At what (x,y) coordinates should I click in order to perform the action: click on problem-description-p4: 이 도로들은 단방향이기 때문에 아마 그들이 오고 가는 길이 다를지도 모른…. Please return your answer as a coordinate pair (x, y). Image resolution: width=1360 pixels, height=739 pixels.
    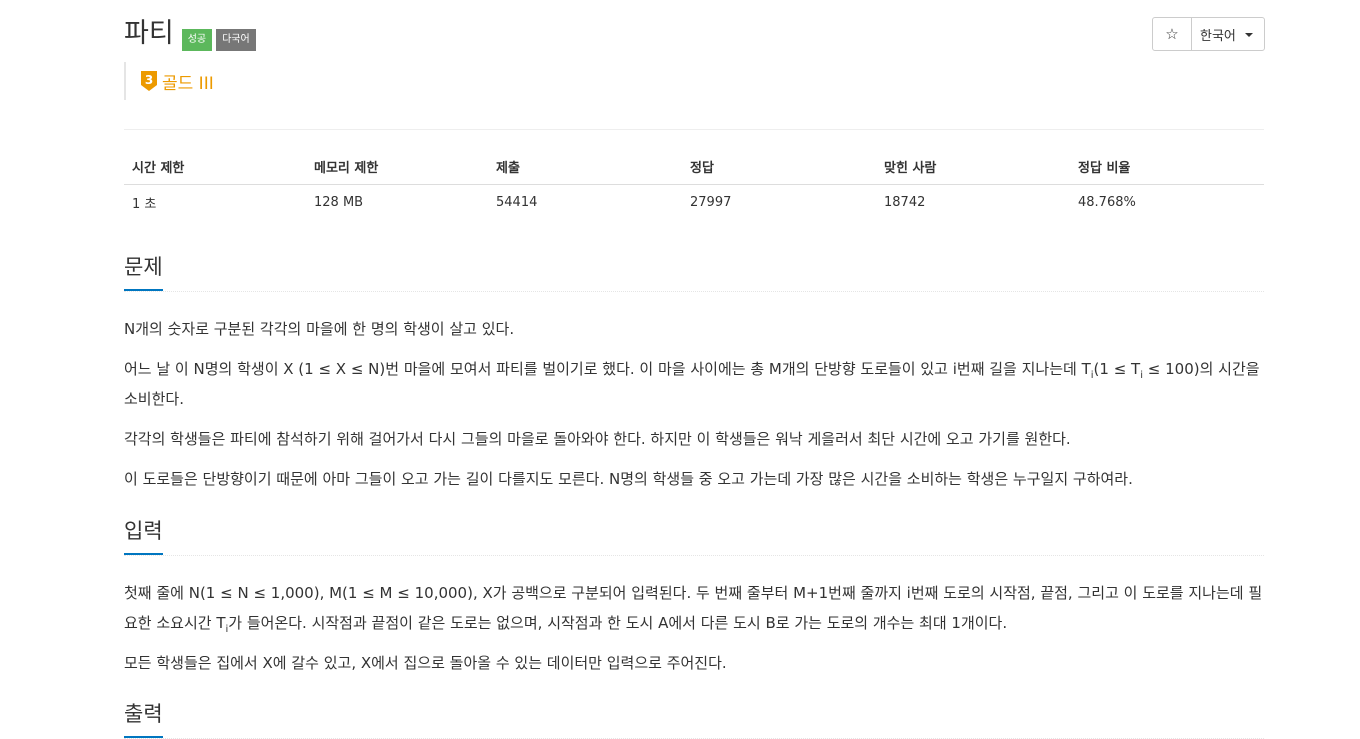
    Looking at the image, I should click on (628, 479).